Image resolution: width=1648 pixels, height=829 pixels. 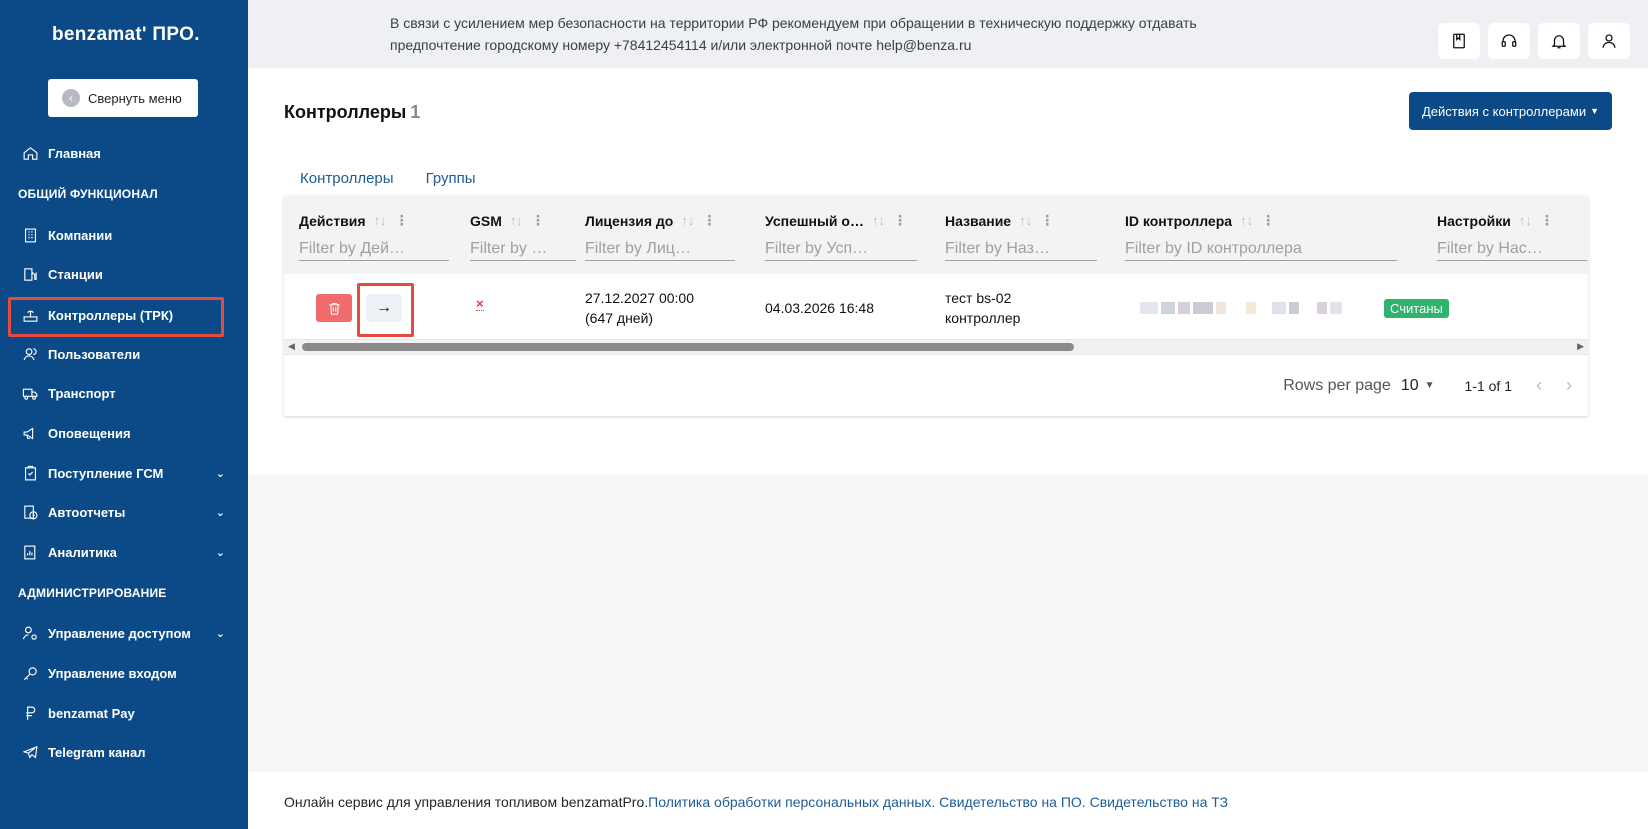 I want to click on tz-certificate-link: Свидетельство на ТЗ, so click(x=1159, y=802).